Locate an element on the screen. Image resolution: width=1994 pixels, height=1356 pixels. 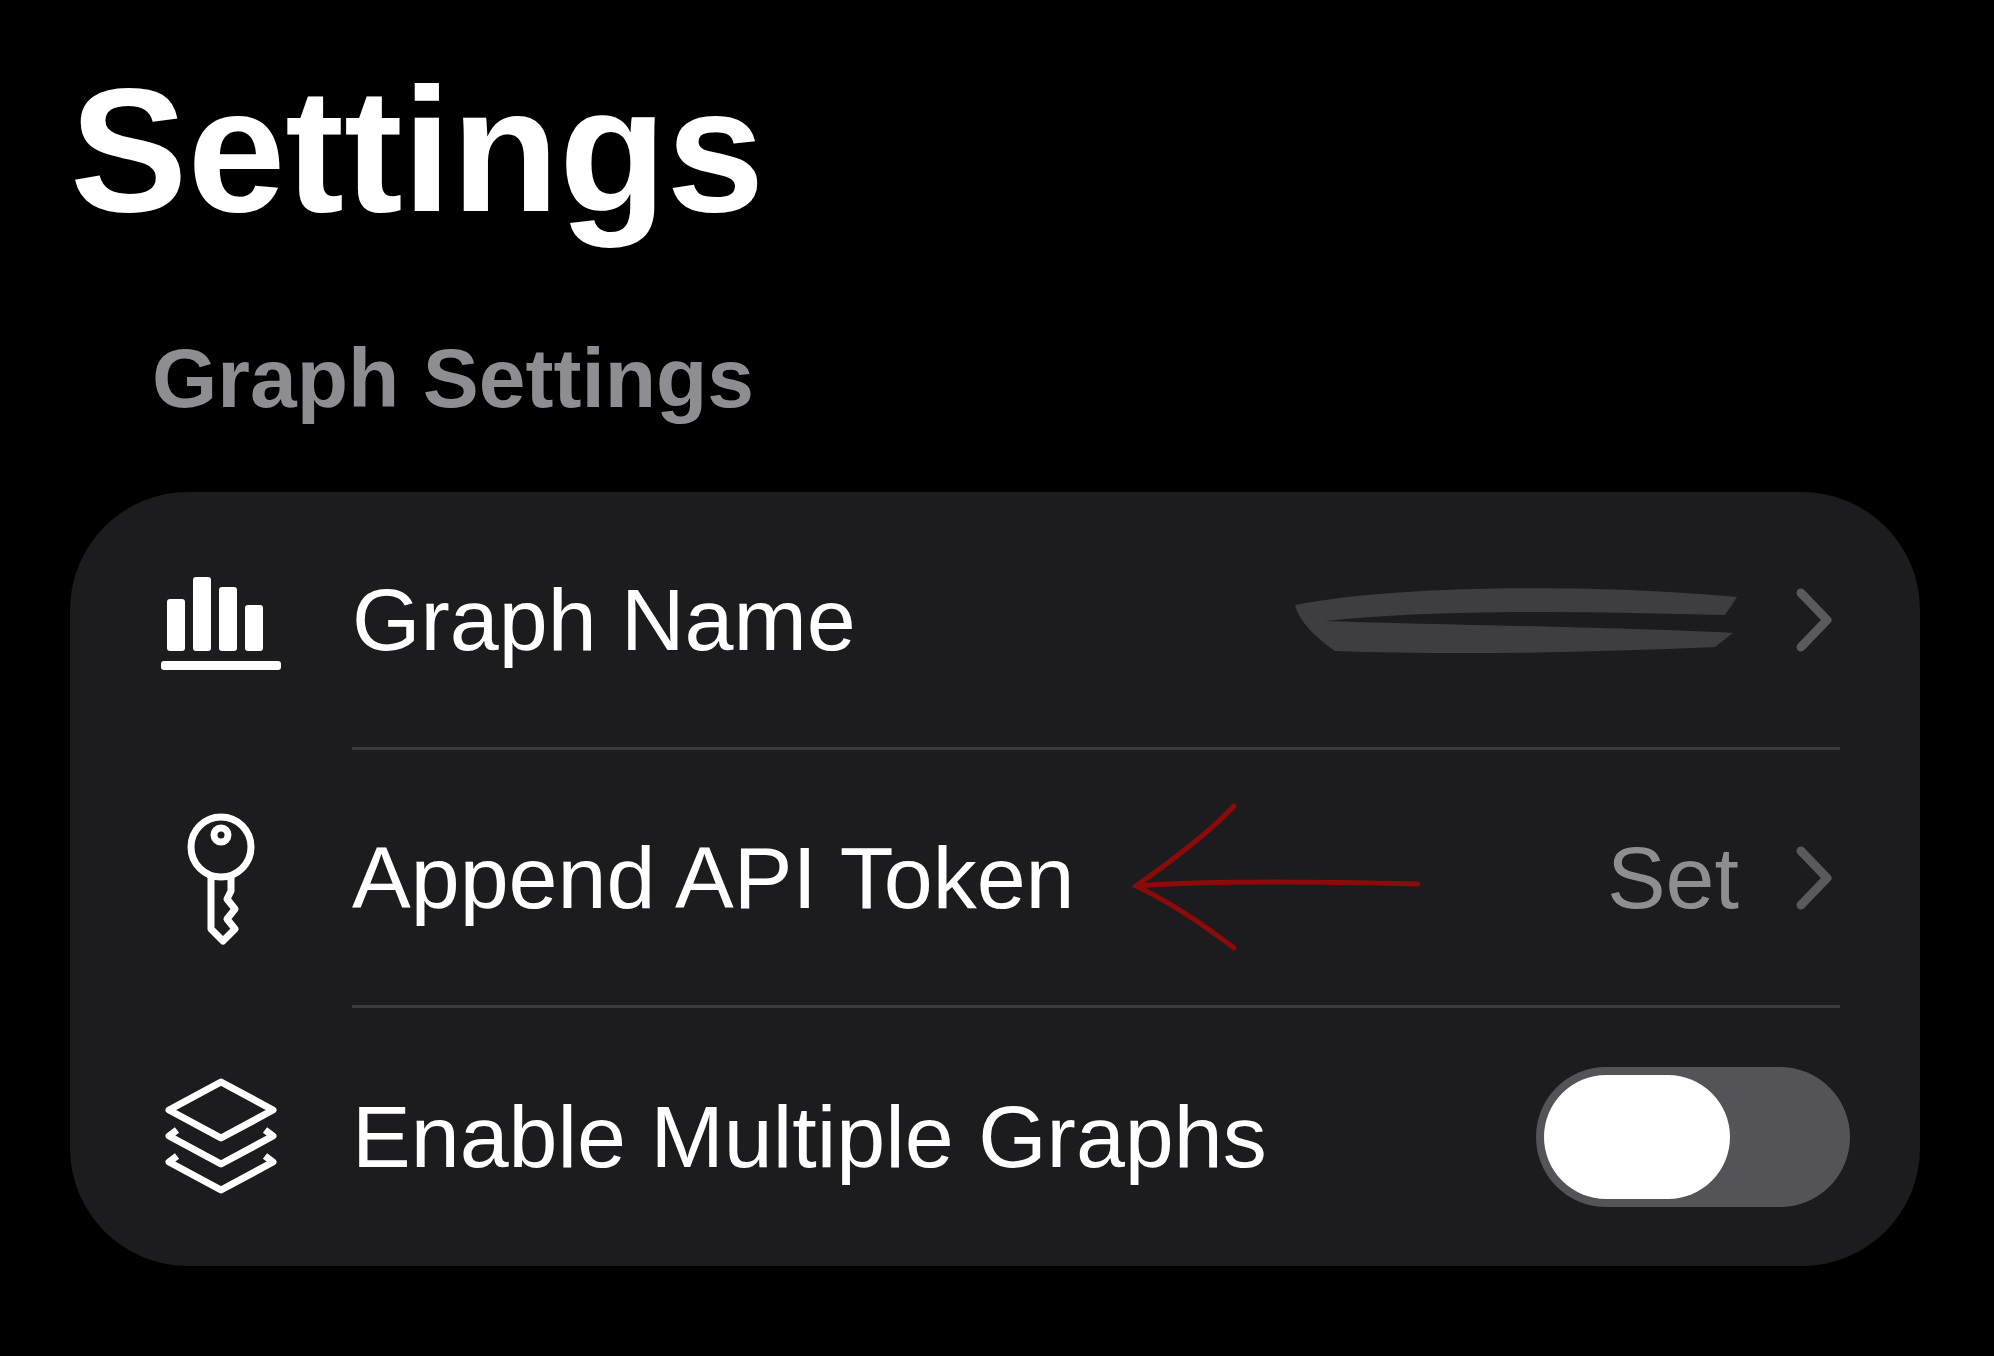
row-label: Append API Token is located at coordinates (713, 877).